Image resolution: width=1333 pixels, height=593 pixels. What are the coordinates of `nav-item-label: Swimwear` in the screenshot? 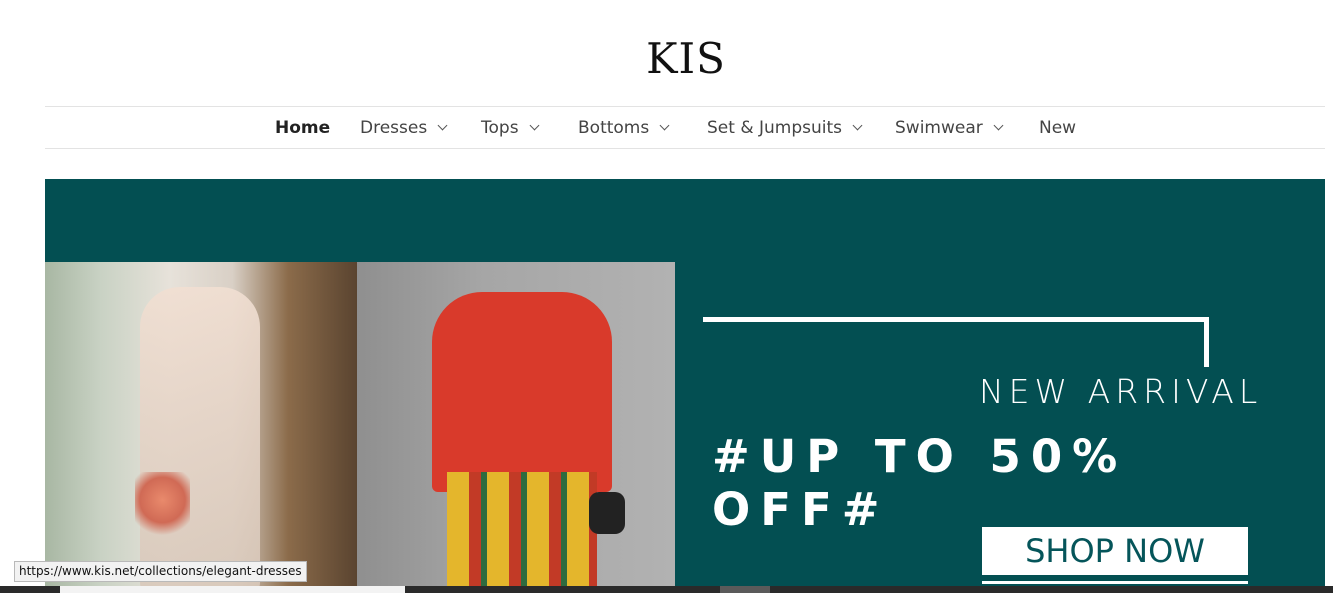 It's located at (939, 128).